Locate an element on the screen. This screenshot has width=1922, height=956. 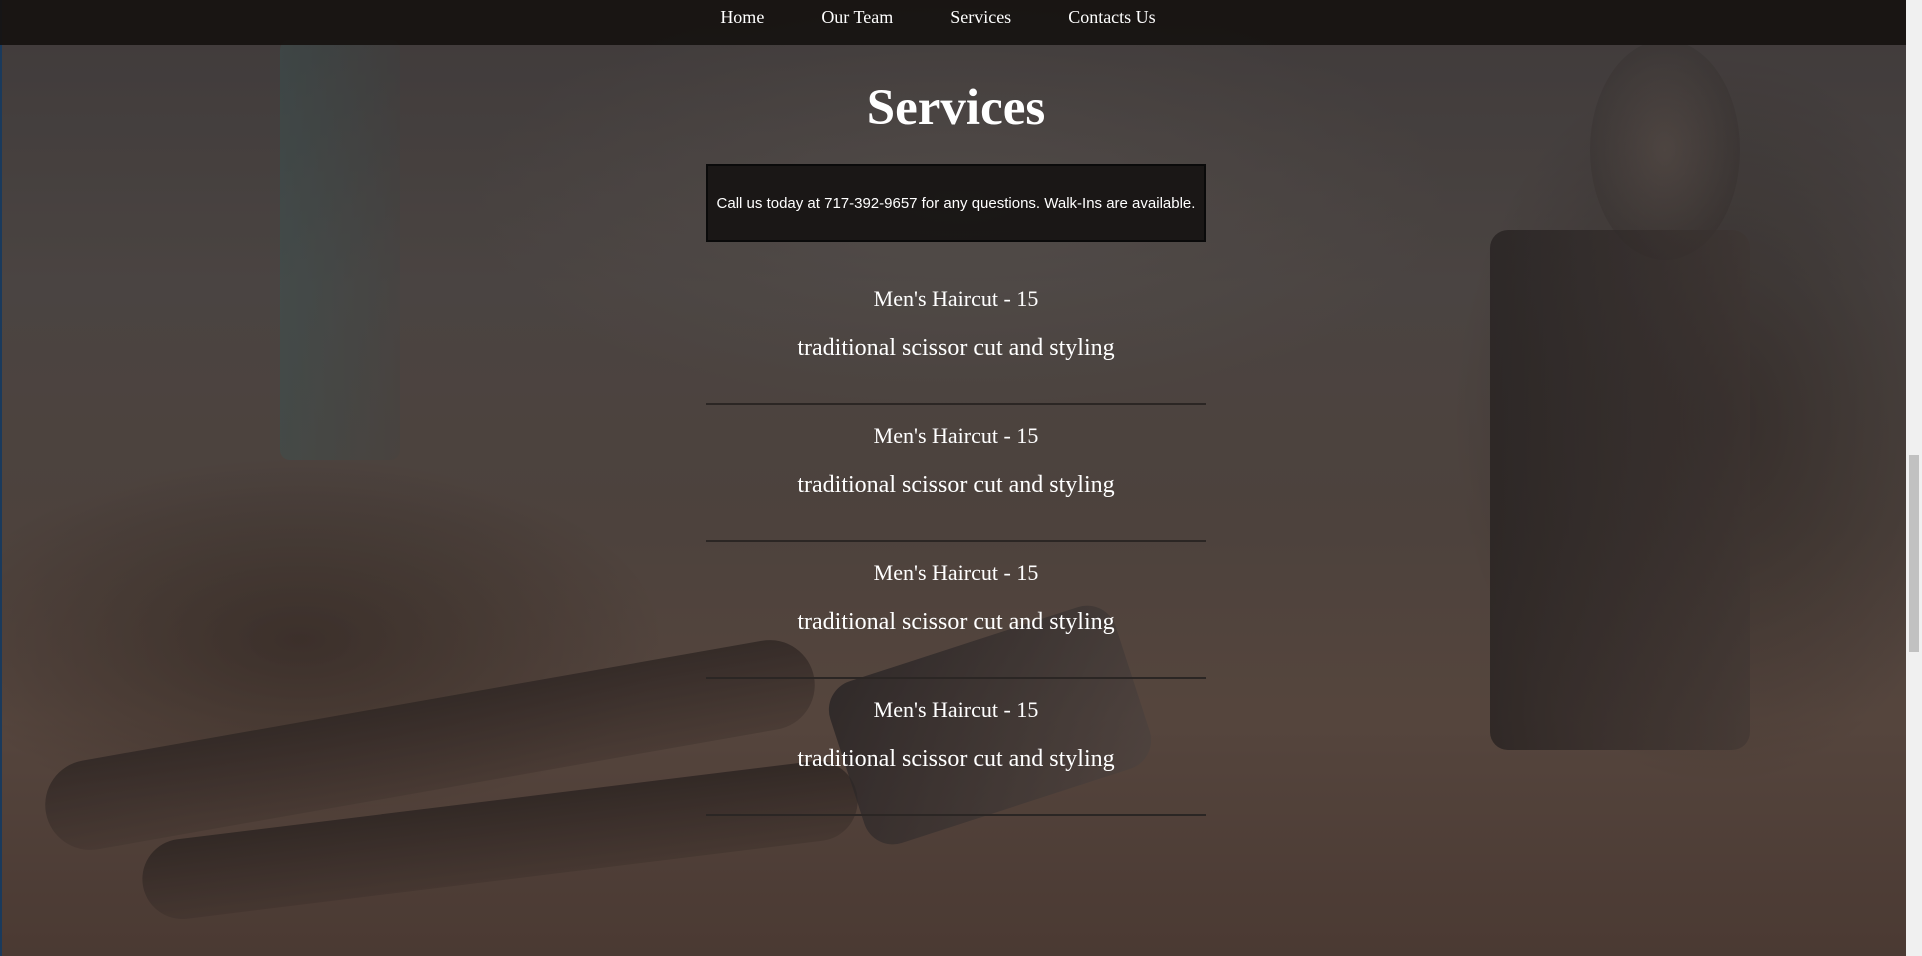
page-scrollbar is located at coordinates (1914, 478).